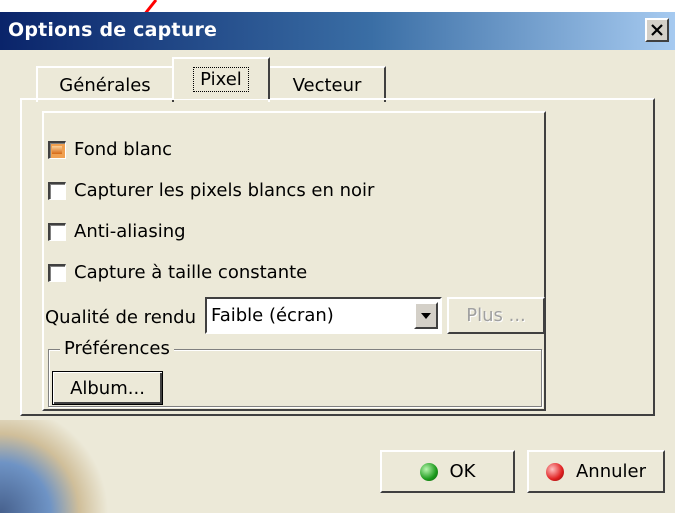 This screenshot has width=675, height=513. What do you see at coordinates (191, 272) in the screenshot?
I see `option-label: Capture à taille constante` at bounding box center [191, 272].